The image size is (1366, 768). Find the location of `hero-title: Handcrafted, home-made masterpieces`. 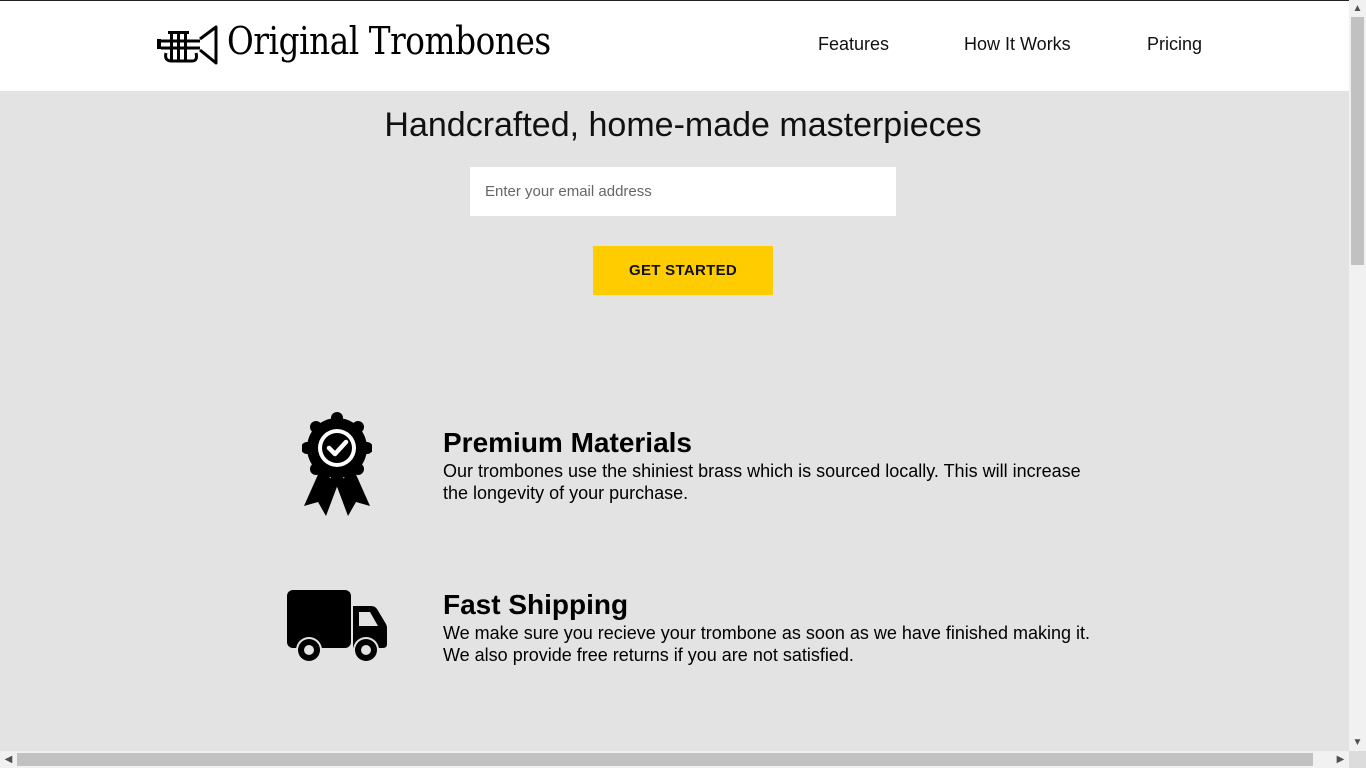

hero-title: Handcrafted, home-made masterpieces is located at coordinates (683, 125).